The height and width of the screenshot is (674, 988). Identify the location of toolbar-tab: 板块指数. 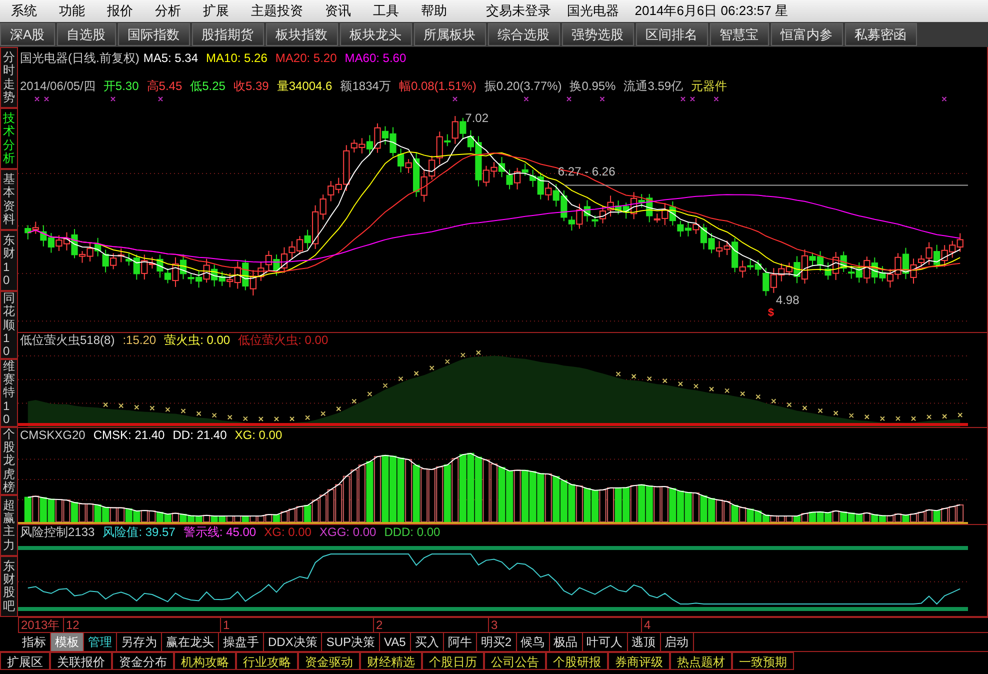
(302, 34).